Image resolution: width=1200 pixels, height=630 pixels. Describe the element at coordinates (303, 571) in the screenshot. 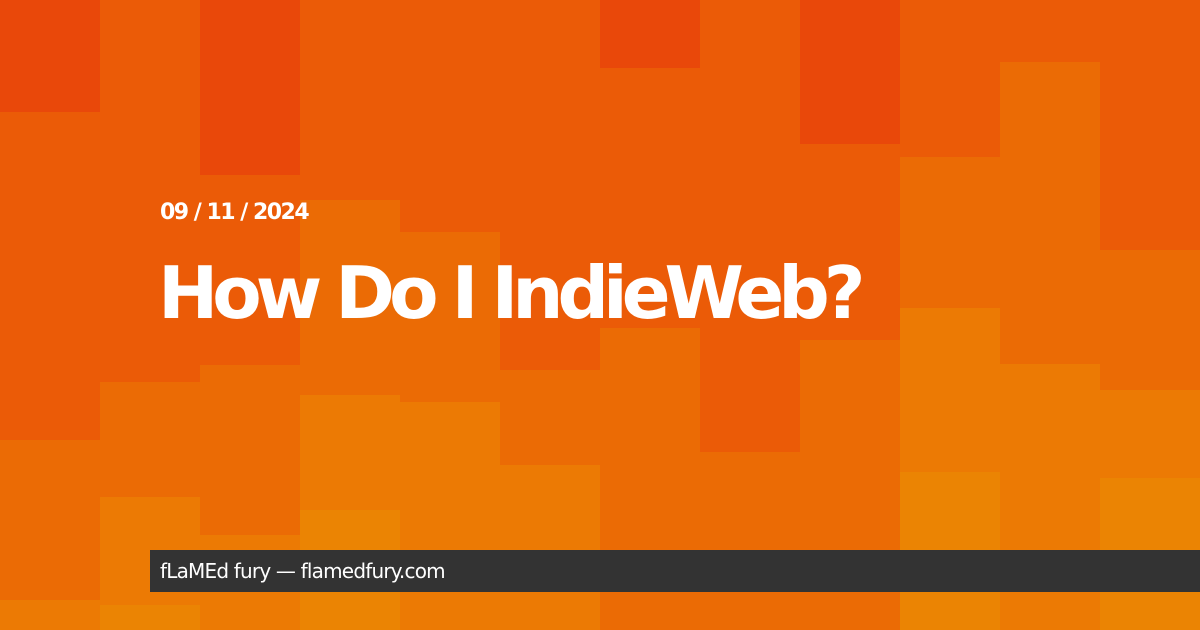

I see `footer-site-label: fLaMEd fury — flamedfury.com` at that location.